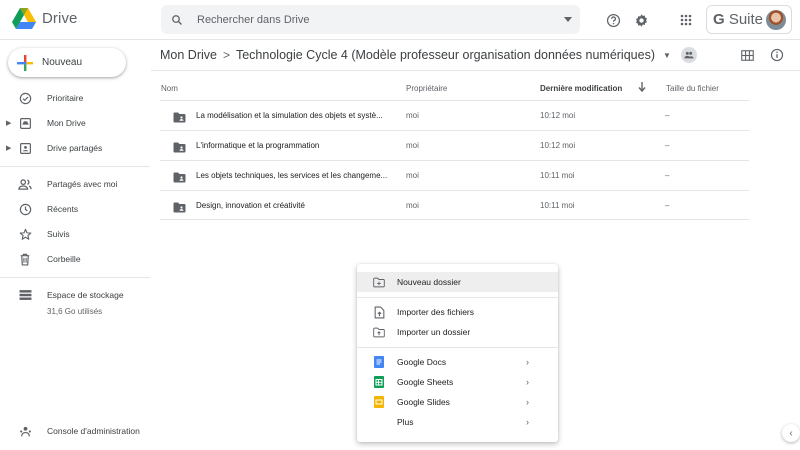 The width and height of the screenshot is (800, 450). I want to click on sidebar-item-label: Suivis, so click(58, 234).